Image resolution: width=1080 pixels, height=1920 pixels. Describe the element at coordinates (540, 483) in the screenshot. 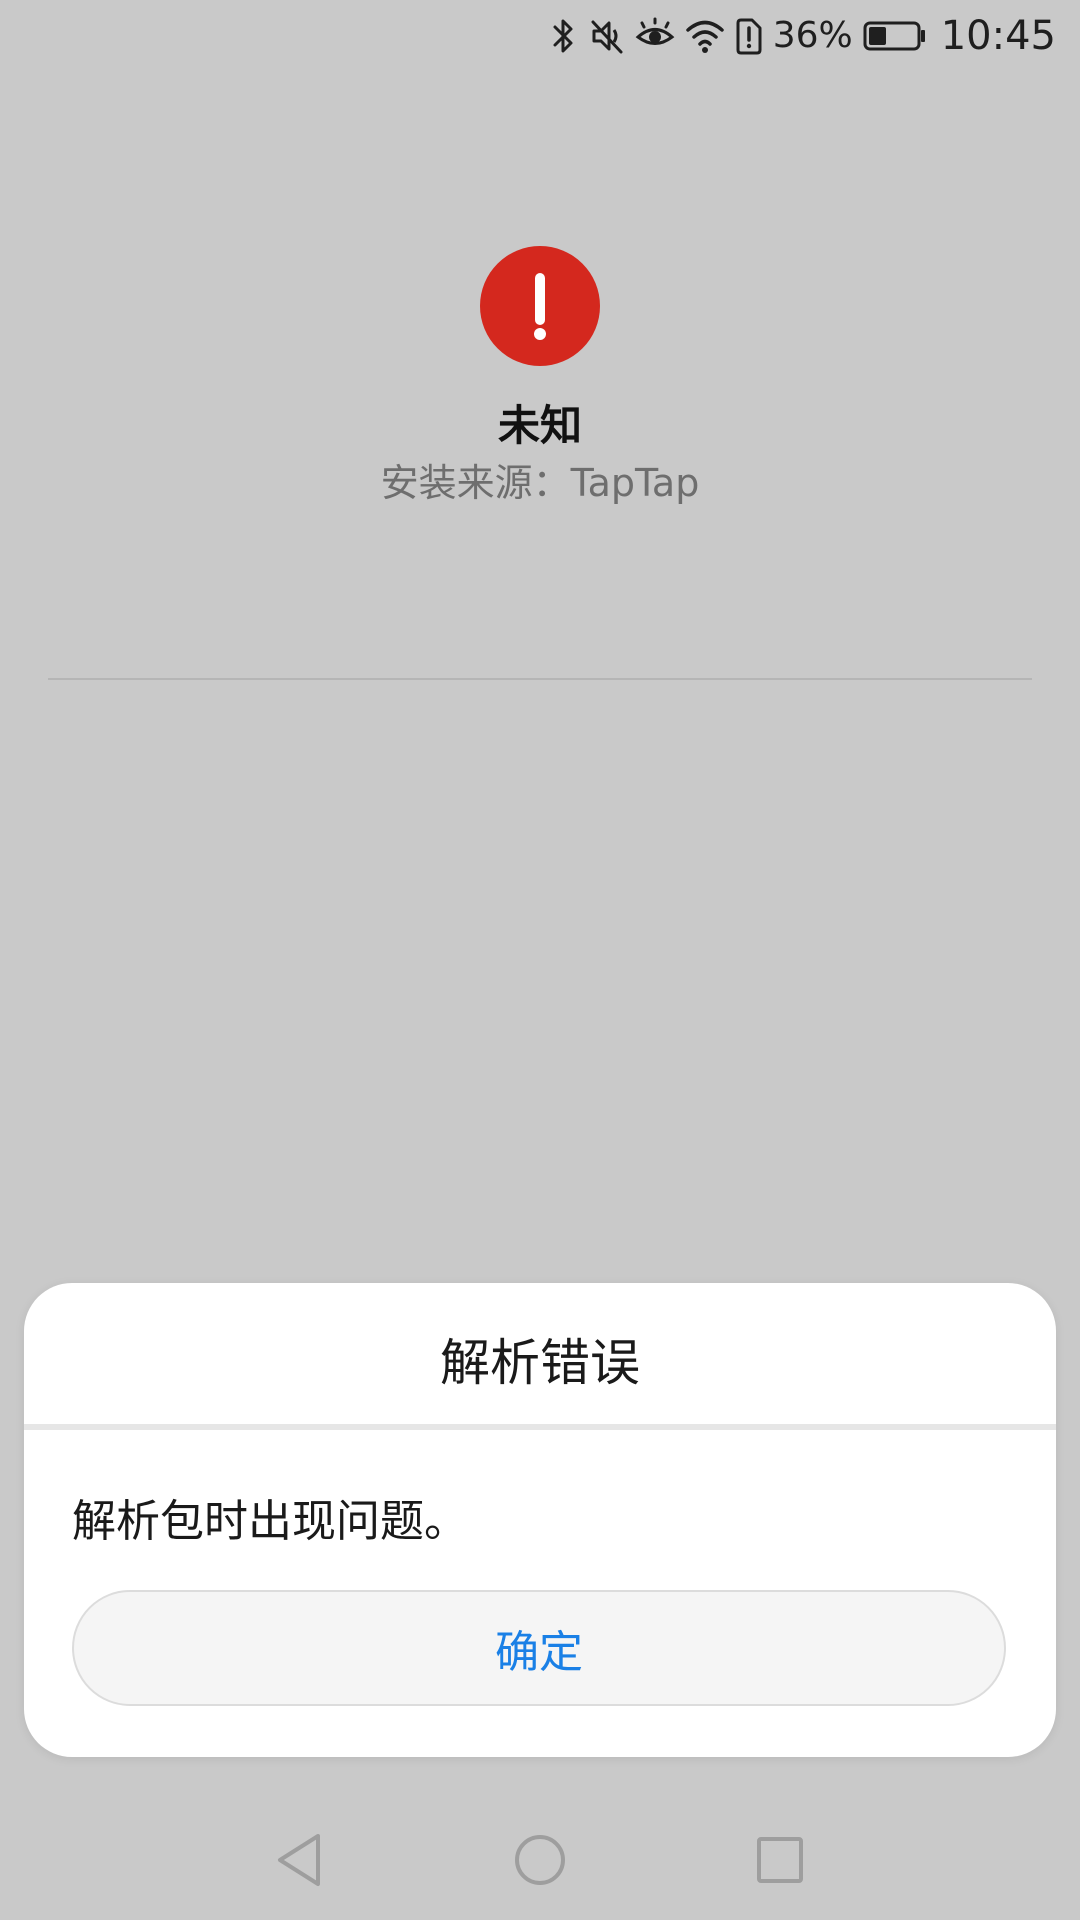

I see `install-source: 安装来源：TapTap` at that location.